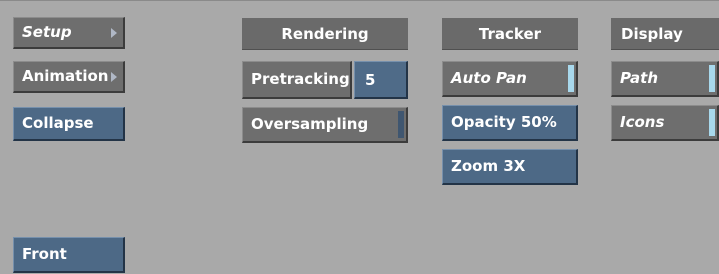 This screenshot has width=719, height=274. Describe the element at coordinates (69, 255) in the screenshot. I see `front-button: Front` at that location.